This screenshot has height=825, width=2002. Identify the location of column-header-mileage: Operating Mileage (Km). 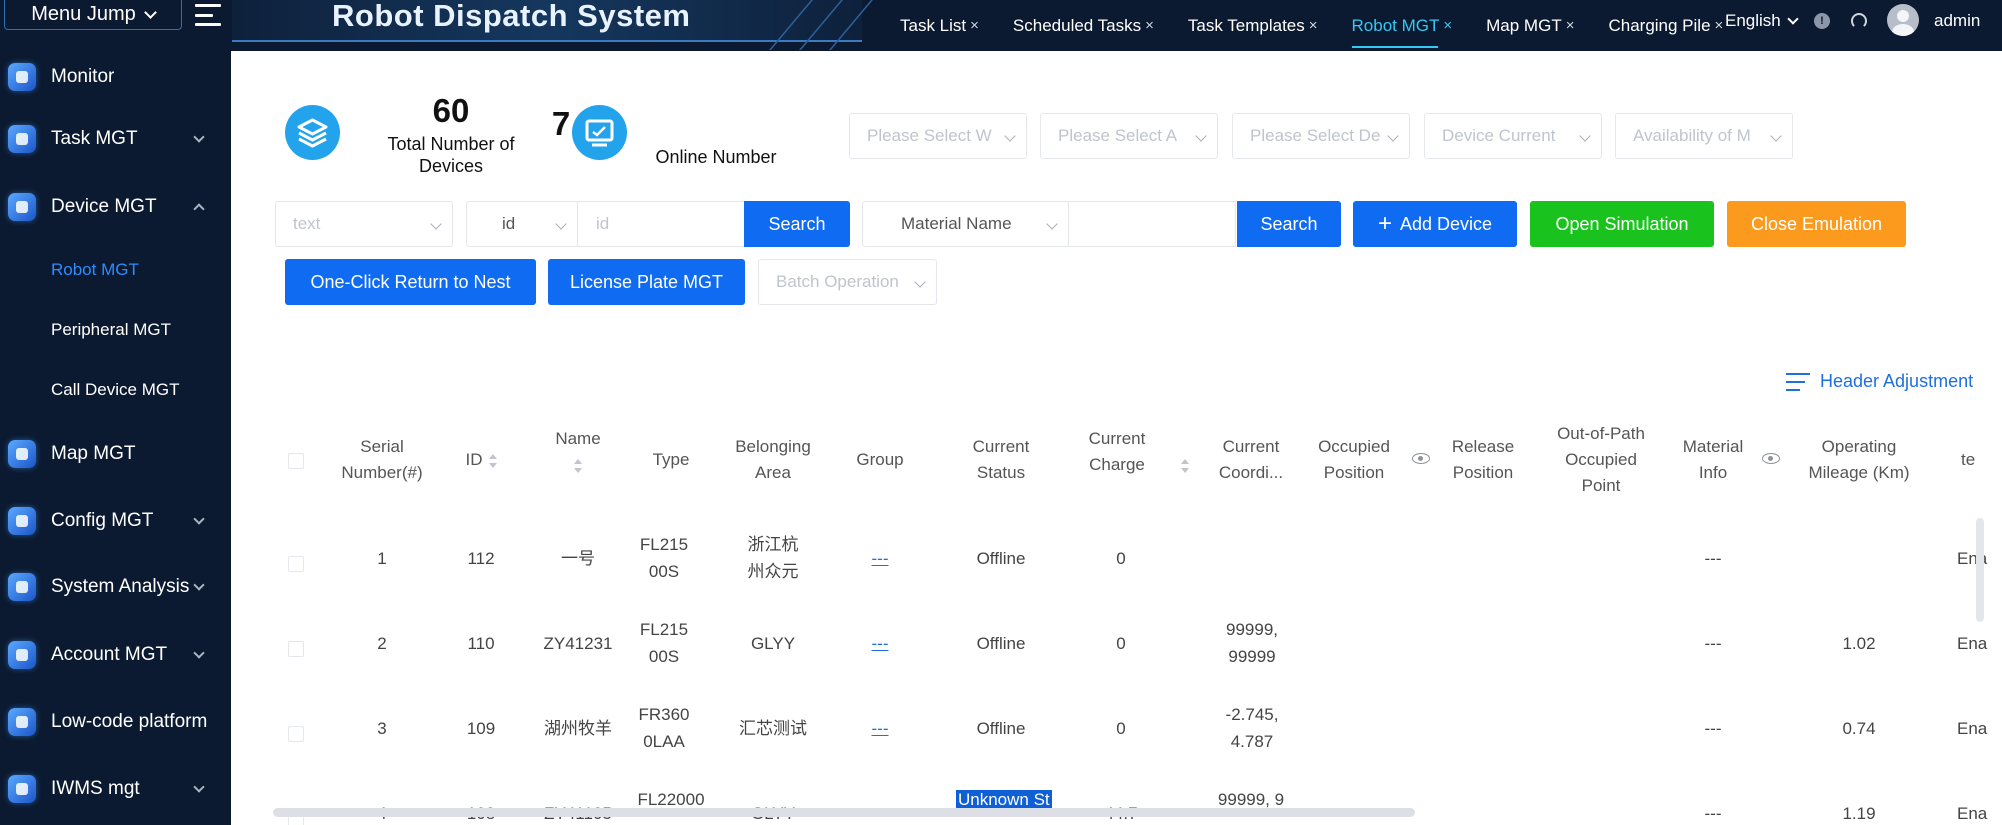
(1859, 459).